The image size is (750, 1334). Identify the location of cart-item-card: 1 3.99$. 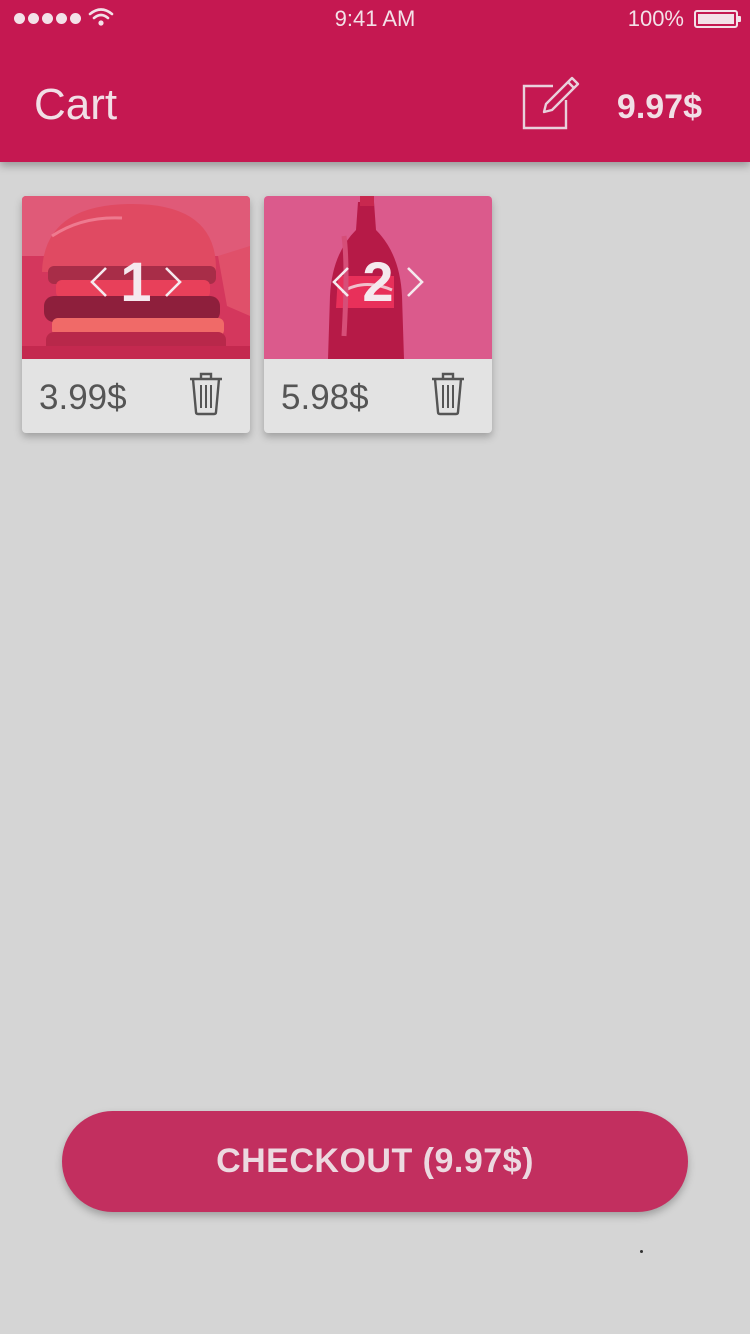
(136, 314).